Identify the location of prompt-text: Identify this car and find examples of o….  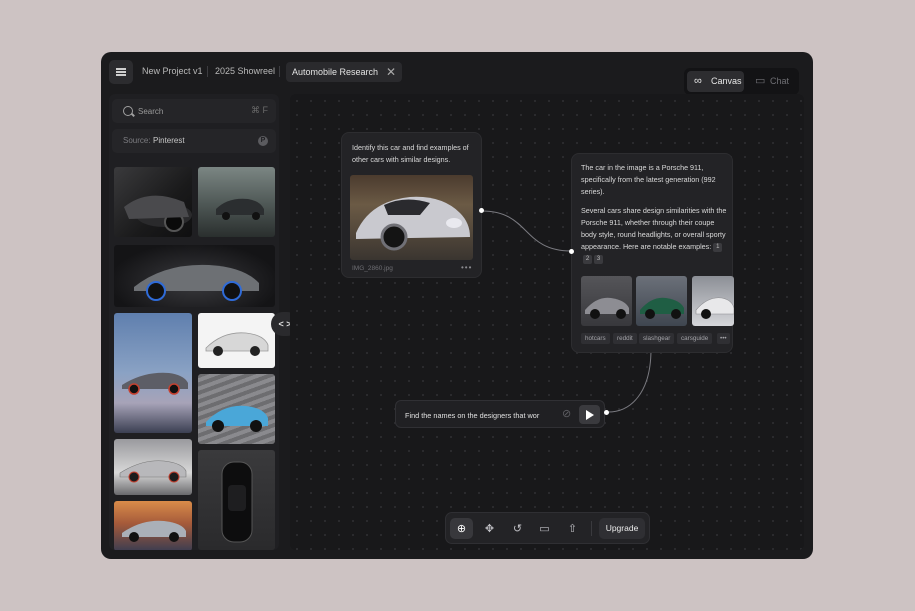
(410, 153).